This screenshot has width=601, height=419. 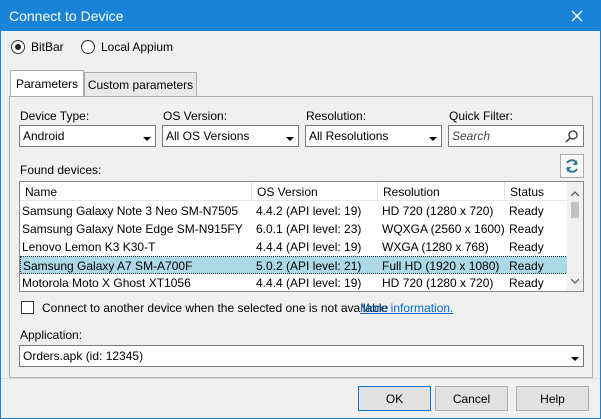 I want to click on quick-filter-label: Quick Filter:, so click(x=481, y=116).